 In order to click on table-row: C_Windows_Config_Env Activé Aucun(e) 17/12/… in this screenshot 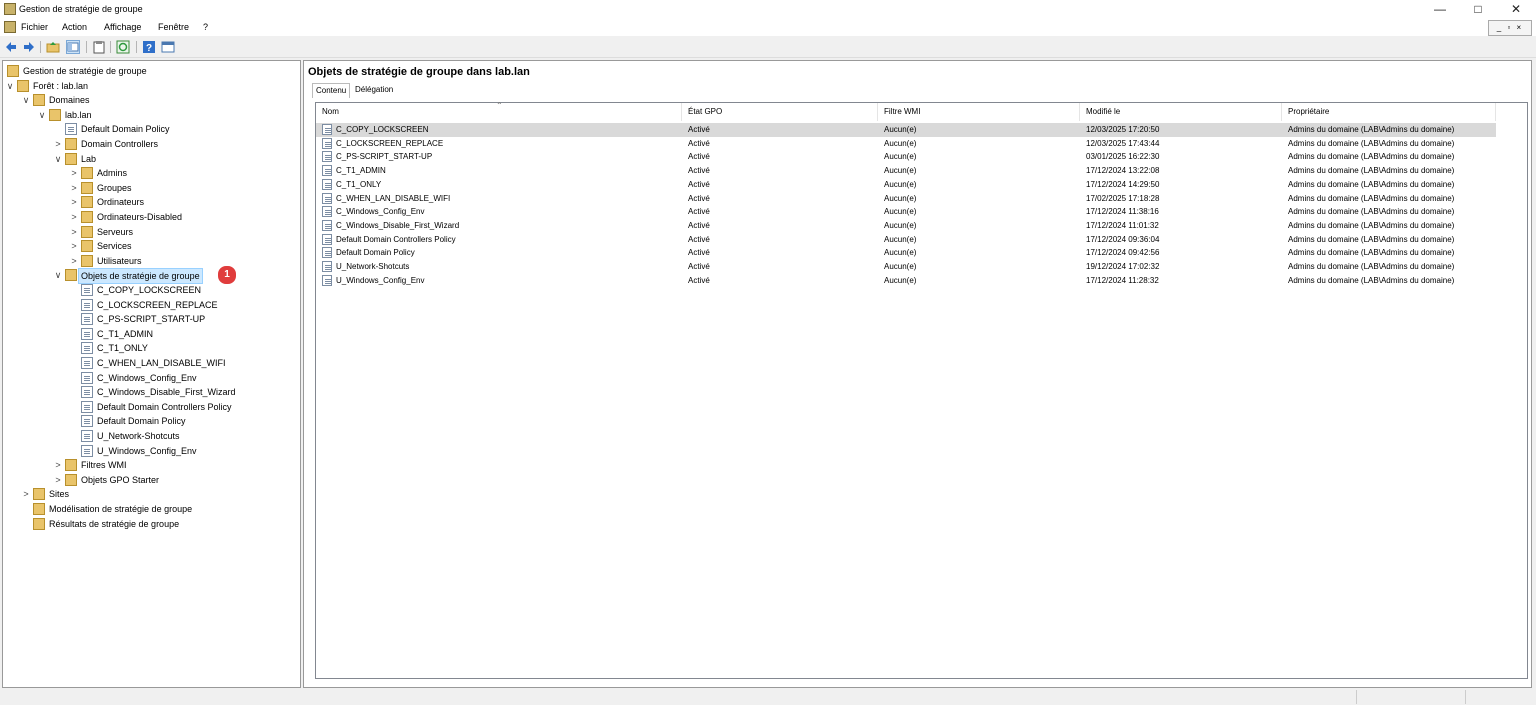, I will do `click(906, 212)`.